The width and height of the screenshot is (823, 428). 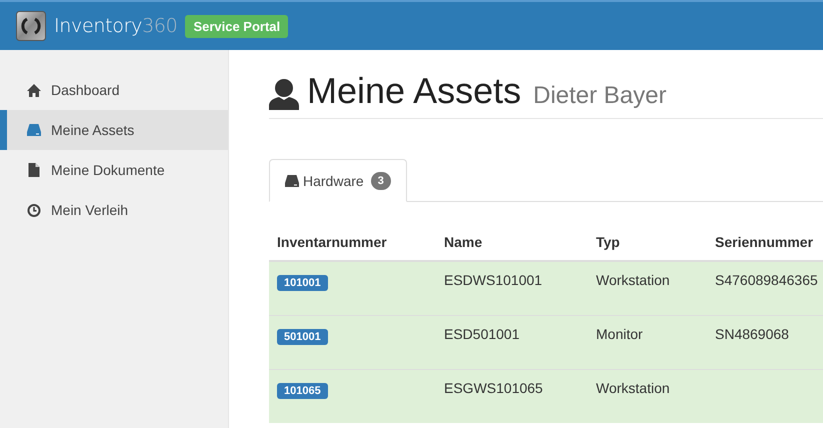 What do you see at coordinates (599, 96) in the screenshot?
I see `user-name: Dieter Bayer` at bounding box center [599, 96].